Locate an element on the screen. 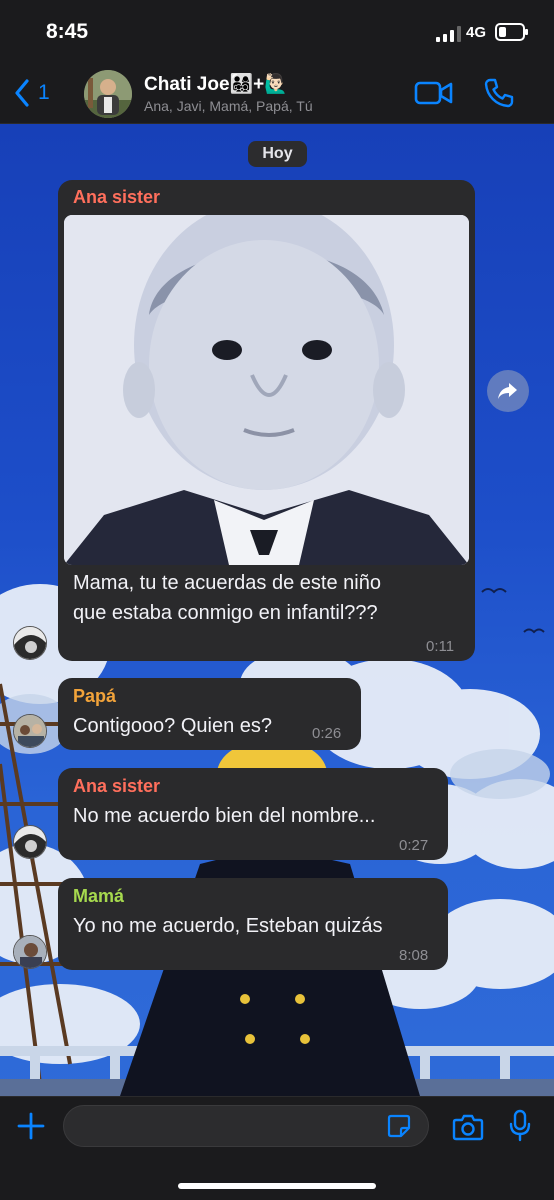  phone-icon is located at coordinates (499, 93).